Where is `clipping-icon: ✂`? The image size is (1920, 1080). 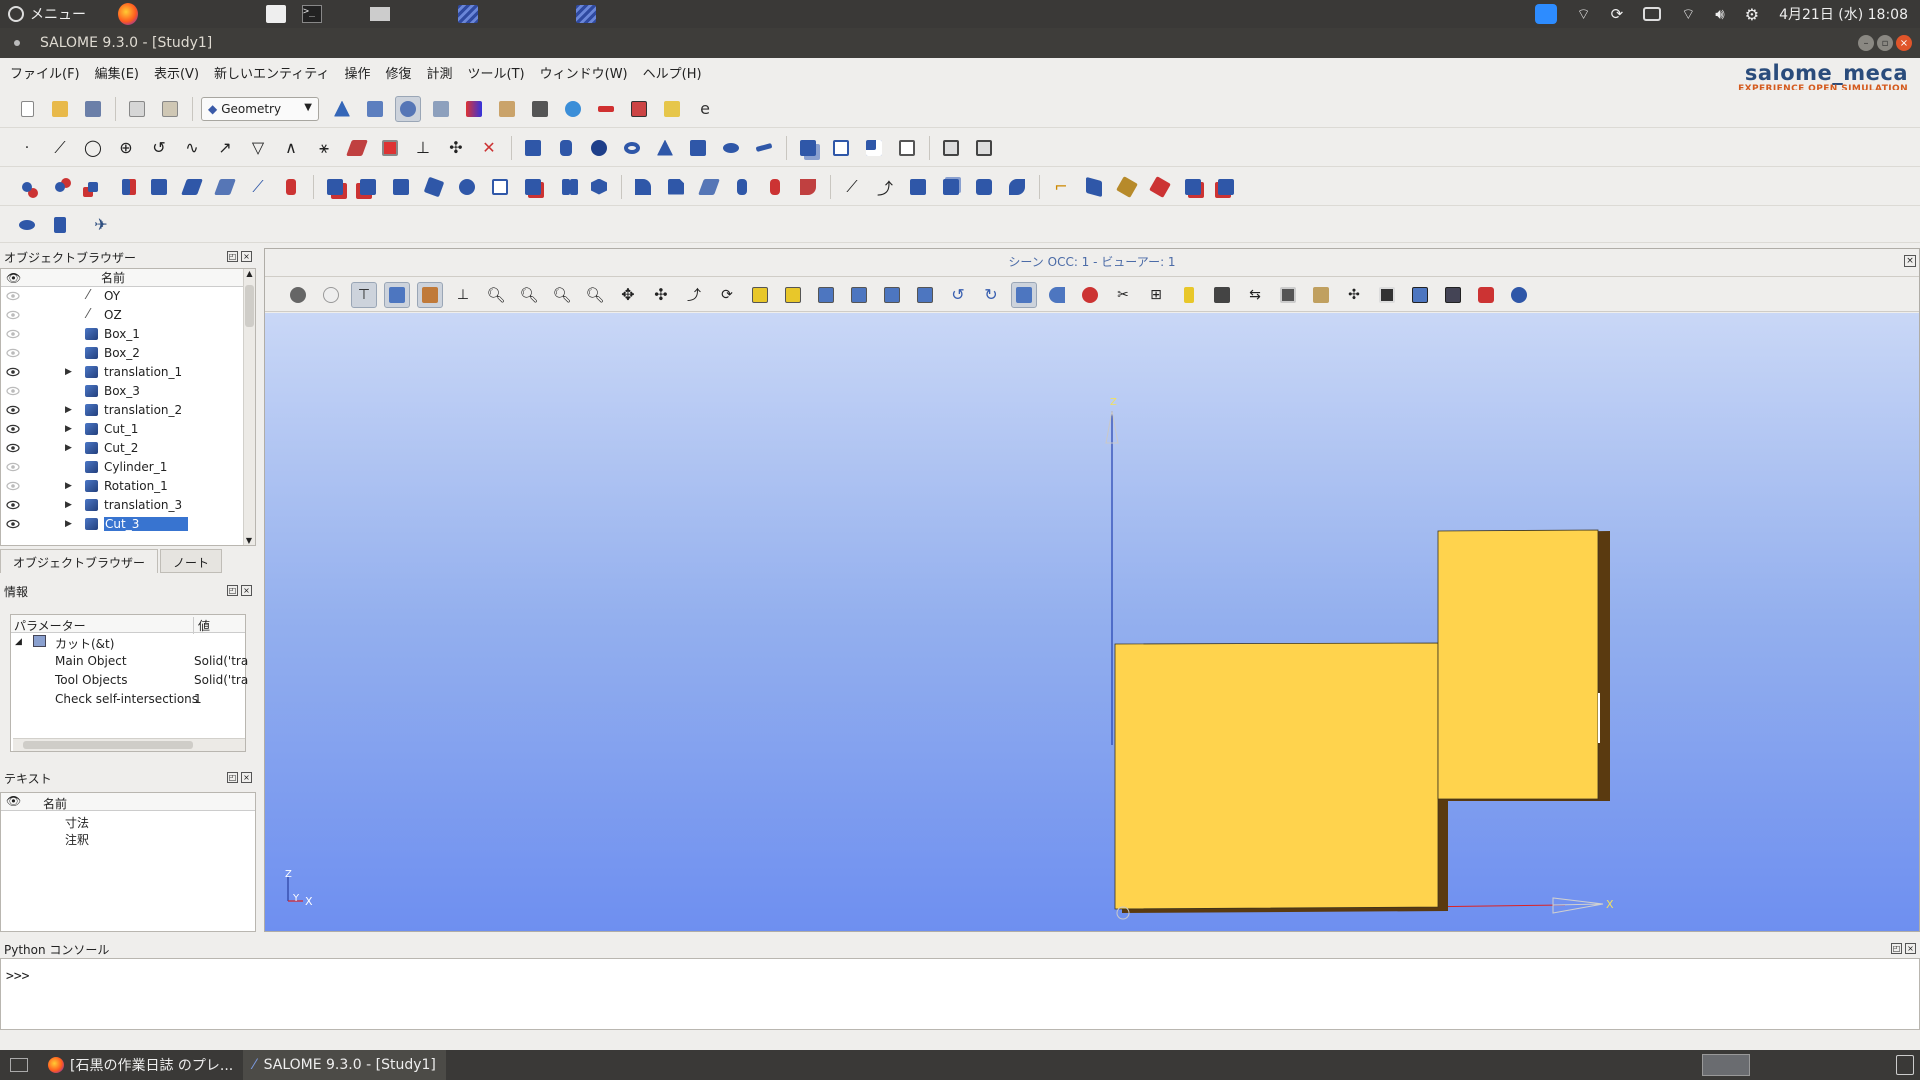
clipping-icon: ✂ is located at coordinates (1123, 295).